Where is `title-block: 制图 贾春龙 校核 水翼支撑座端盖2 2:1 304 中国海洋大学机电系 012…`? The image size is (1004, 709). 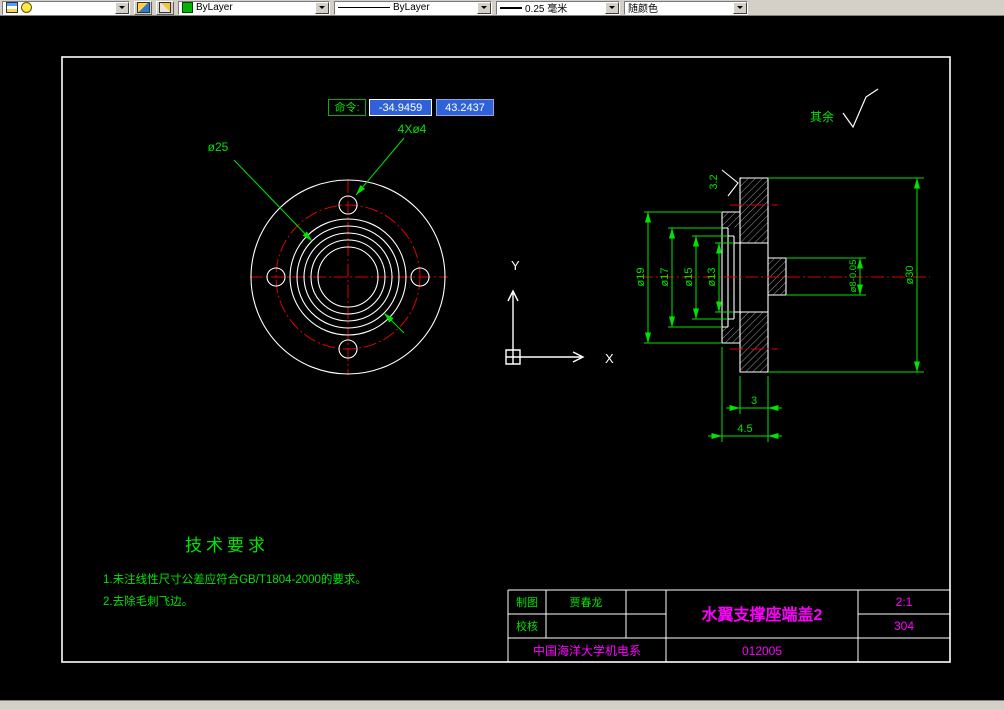 title-block: 制图 贾春龙 校核 水翼支撑座端盖2 2:1 304 中国海洋大学机电系 012… is located at coordinates (728, 625).